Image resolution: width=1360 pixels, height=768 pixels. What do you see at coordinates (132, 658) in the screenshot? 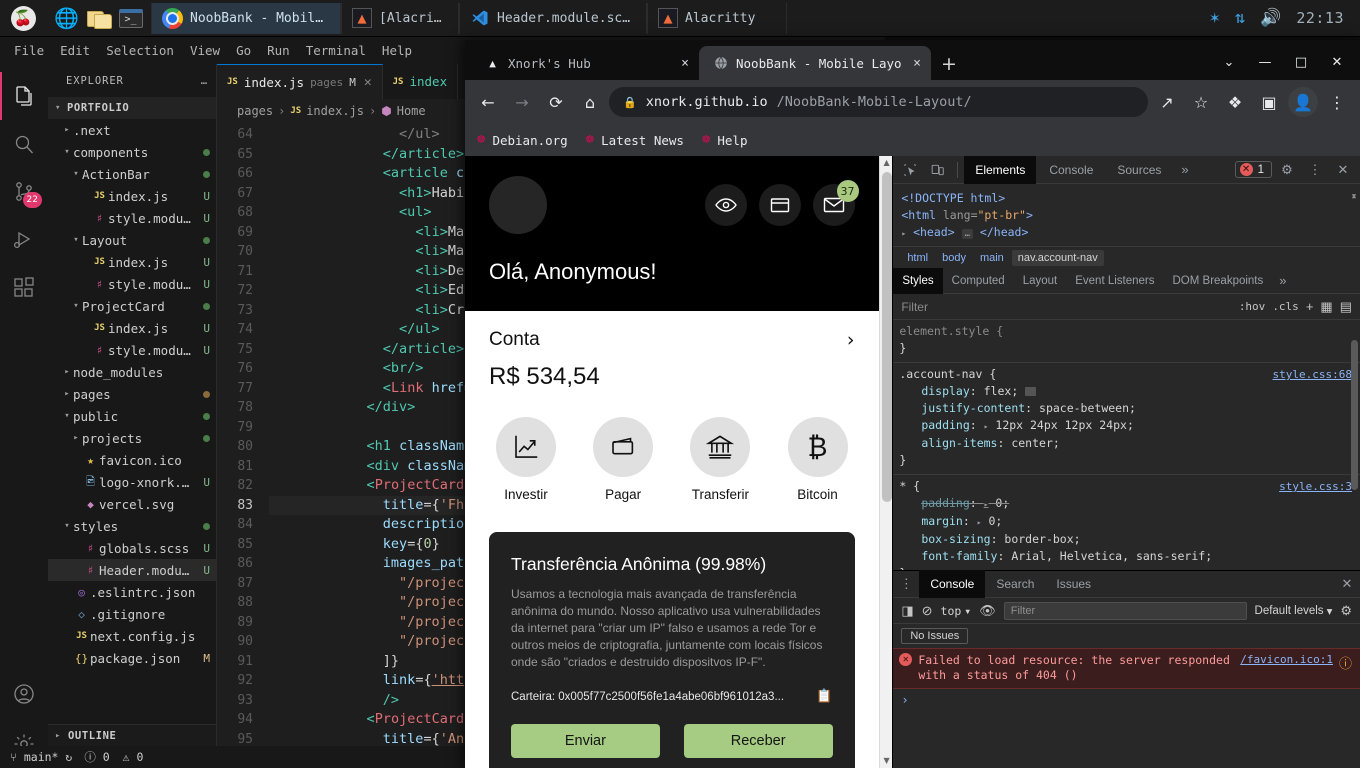
I see `tree-item: {} package.json M` at bounding box center [132, 658].